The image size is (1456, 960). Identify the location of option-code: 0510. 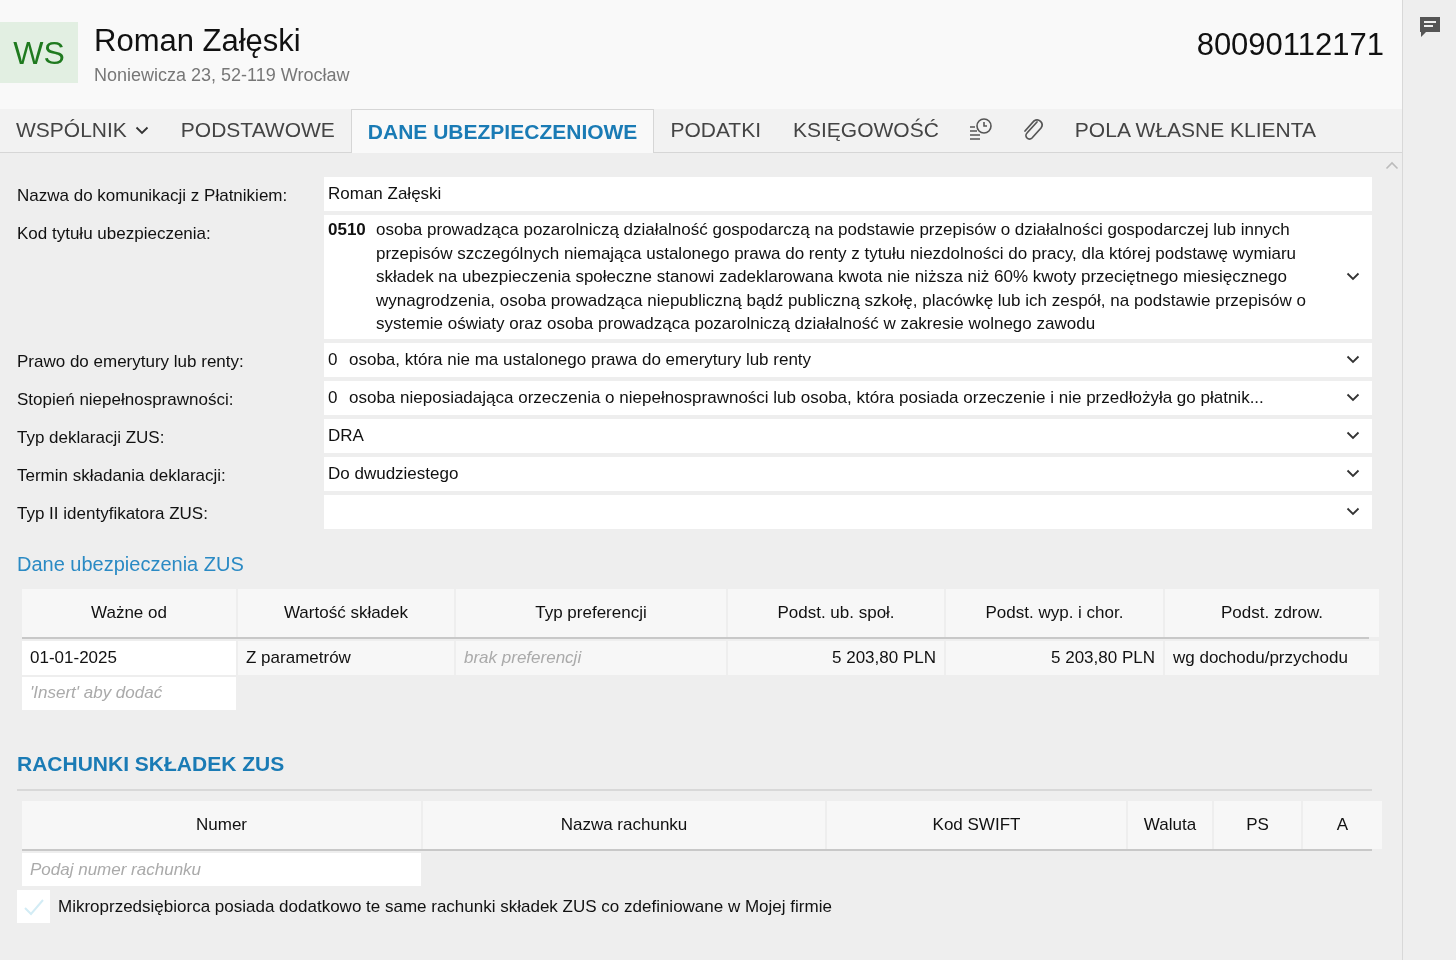
(347, 230).